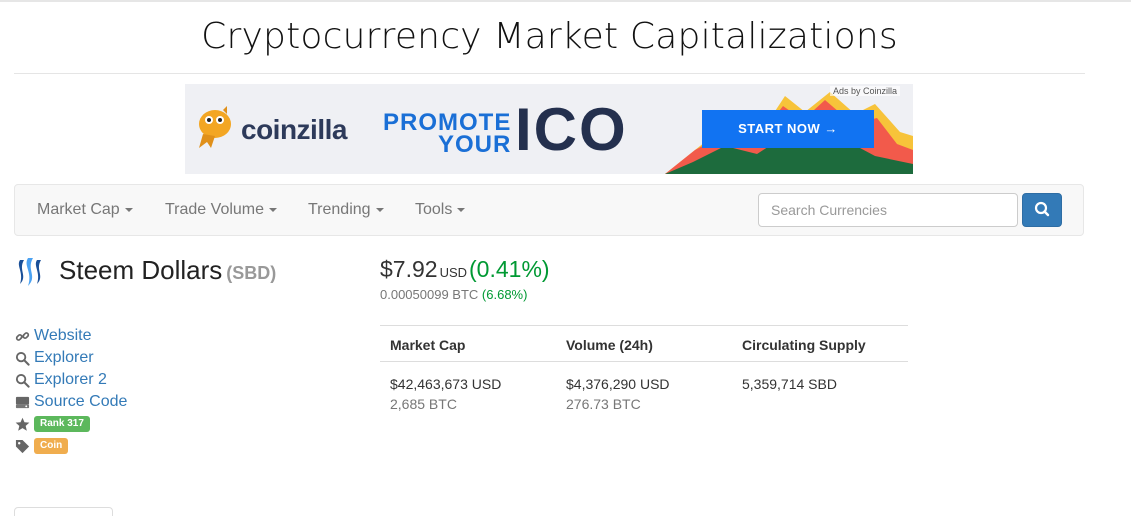  Describe the element at coordinates (70, 446) in the screenshot. I see `type-row: Coin` at that location.